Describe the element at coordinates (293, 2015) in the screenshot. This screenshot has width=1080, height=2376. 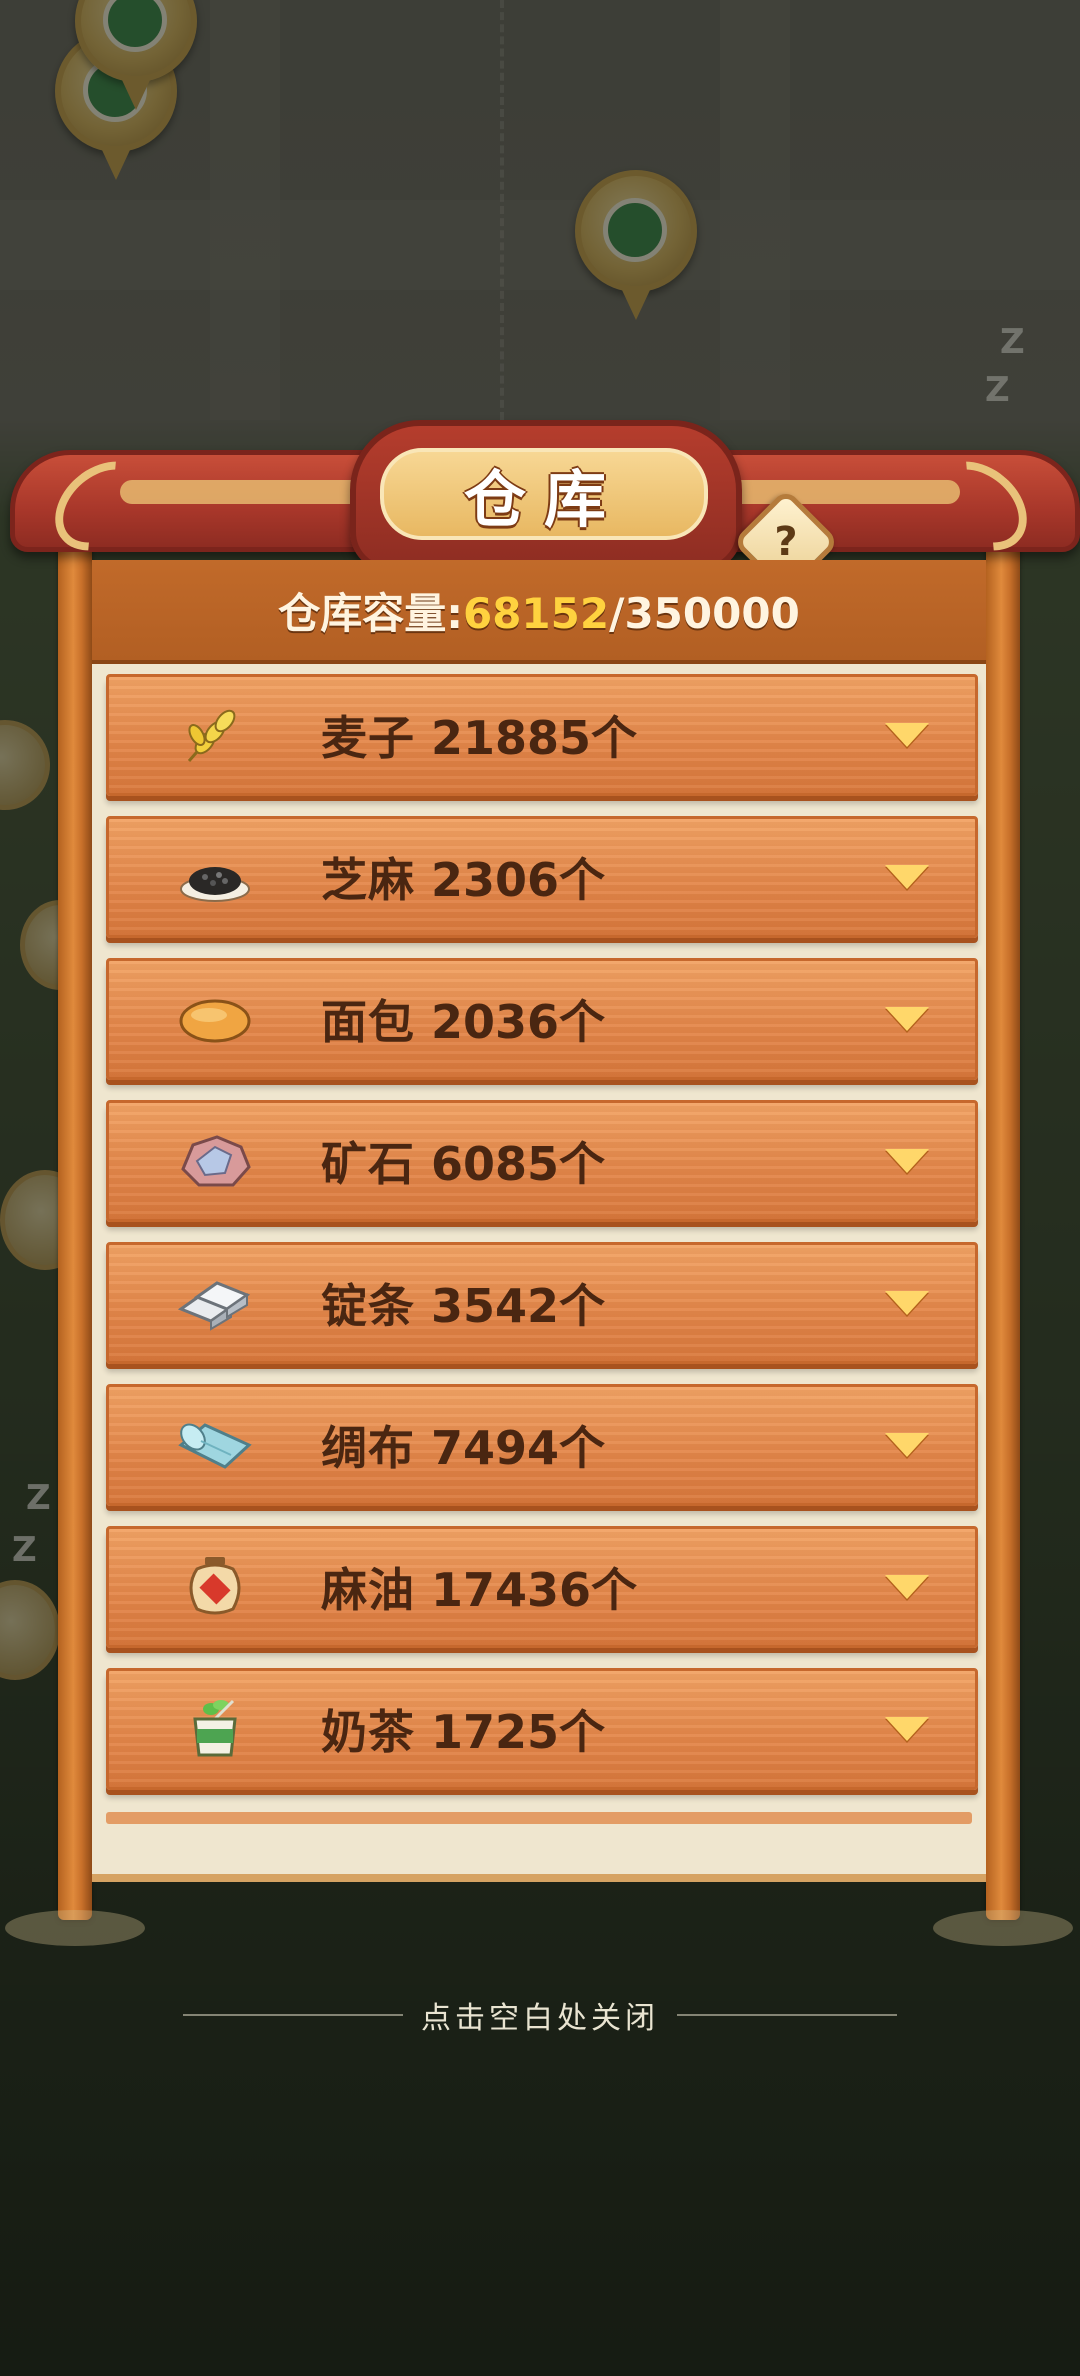
I see `hint-divider-left` at that location.